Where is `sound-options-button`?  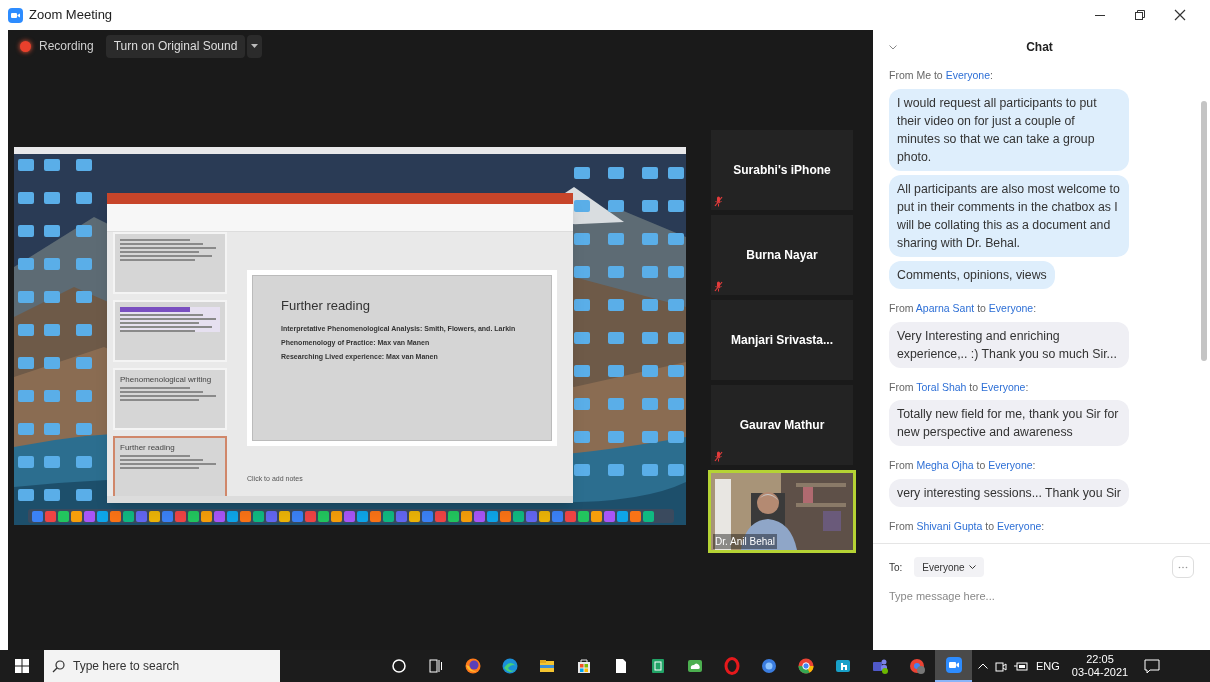
sound-options-button is located at coordinates (255, 46).